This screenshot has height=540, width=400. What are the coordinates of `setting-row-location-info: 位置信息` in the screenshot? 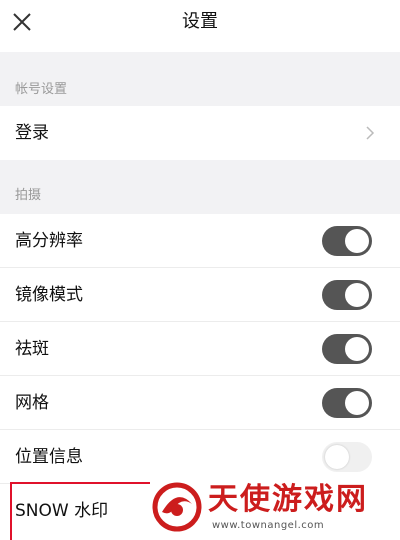 It's located at (200, 457).